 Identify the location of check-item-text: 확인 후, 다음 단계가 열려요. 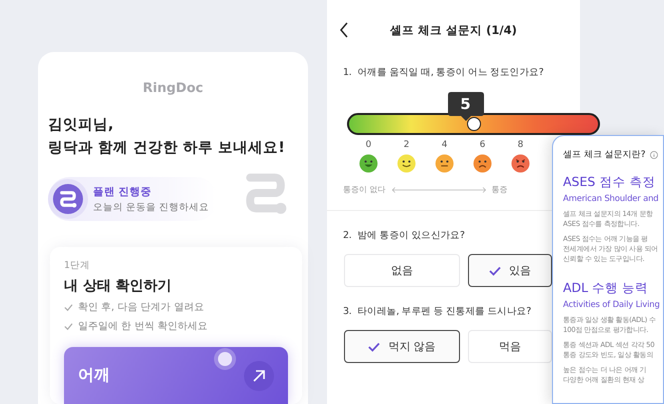
(141, 307).